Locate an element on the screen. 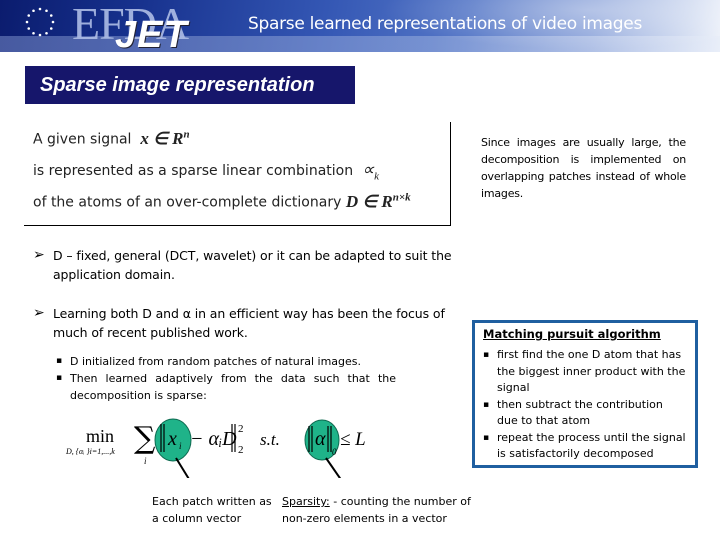  formula-st: s.t. is located at coordinates (270, 439).